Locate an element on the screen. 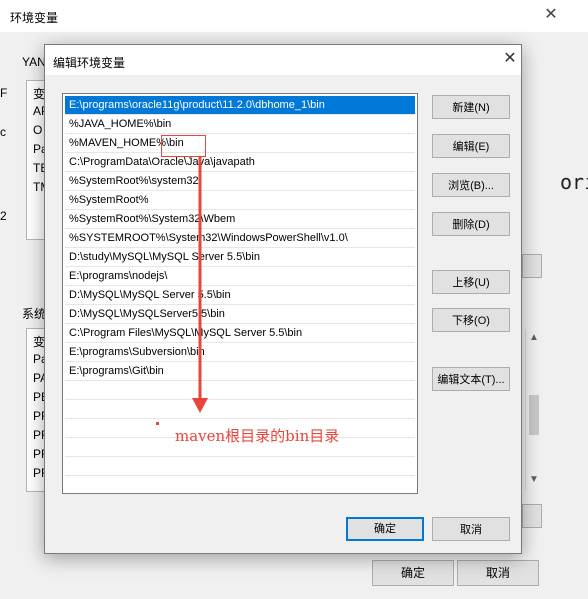 This screenshot has width=588, height=599. annotation-dot is located at coordinates (157, 423).